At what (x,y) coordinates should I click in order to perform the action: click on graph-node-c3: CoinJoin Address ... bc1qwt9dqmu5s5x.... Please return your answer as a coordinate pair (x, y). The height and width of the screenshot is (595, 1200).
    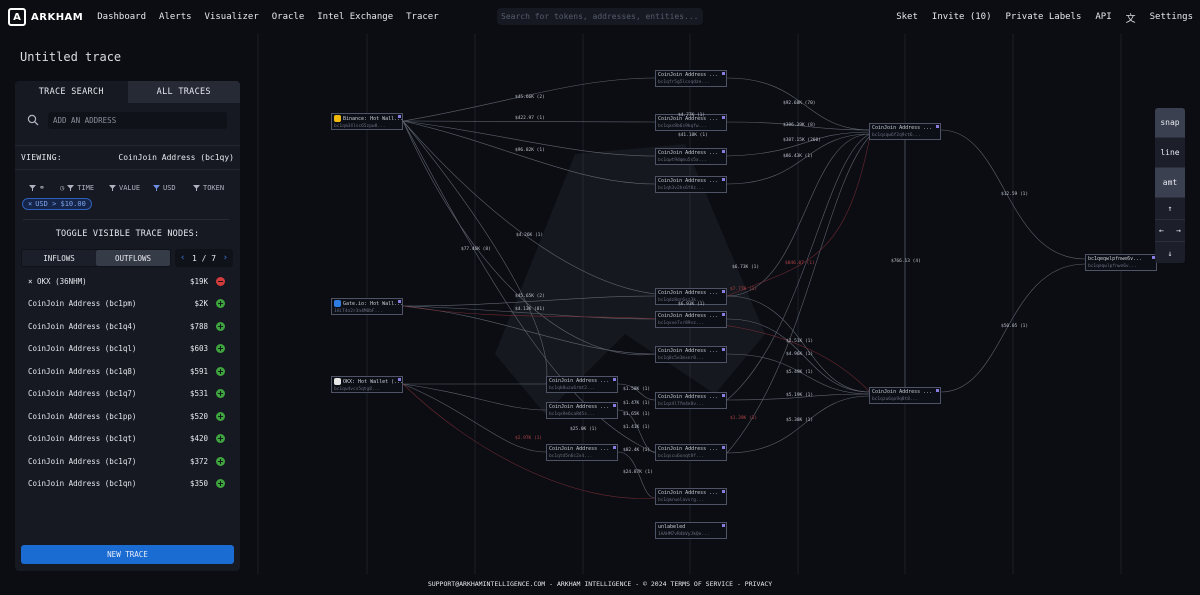
    Looking at the image, I should click on (691, 156).